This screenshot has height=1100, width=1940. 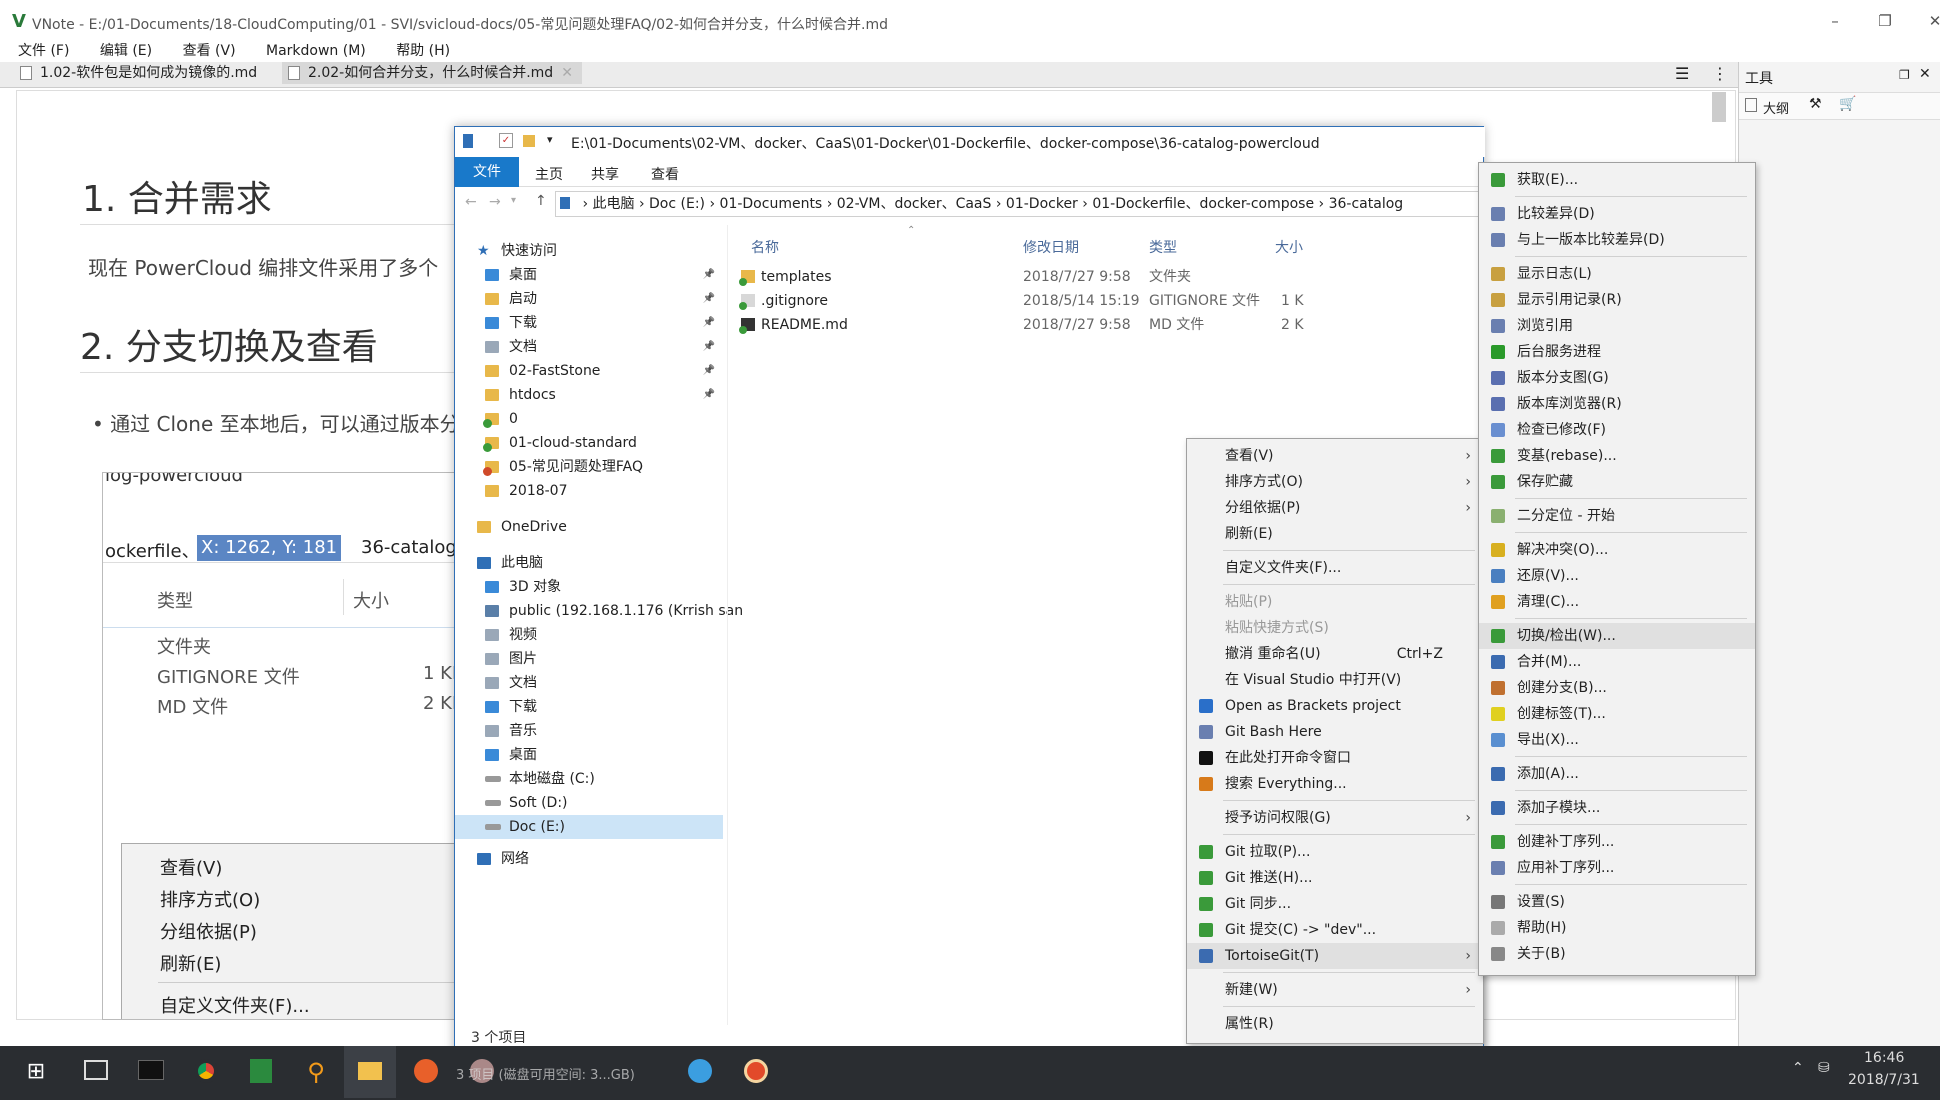 I want to click on col-type: 类型, so click(x=1163, y=247).